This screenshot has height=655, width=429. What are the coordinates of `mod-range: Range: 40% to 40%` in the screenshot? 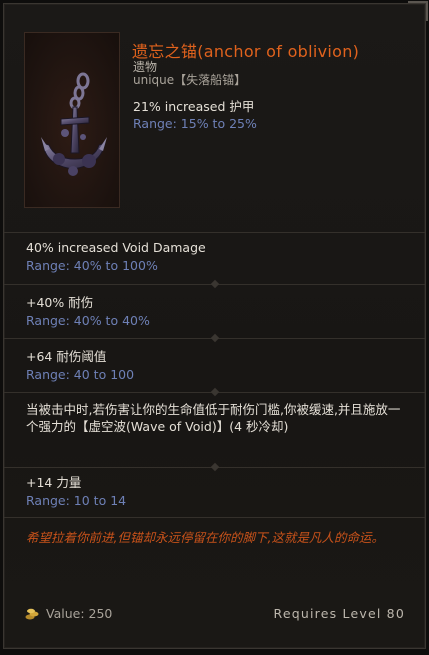 It's located at (88, 320).